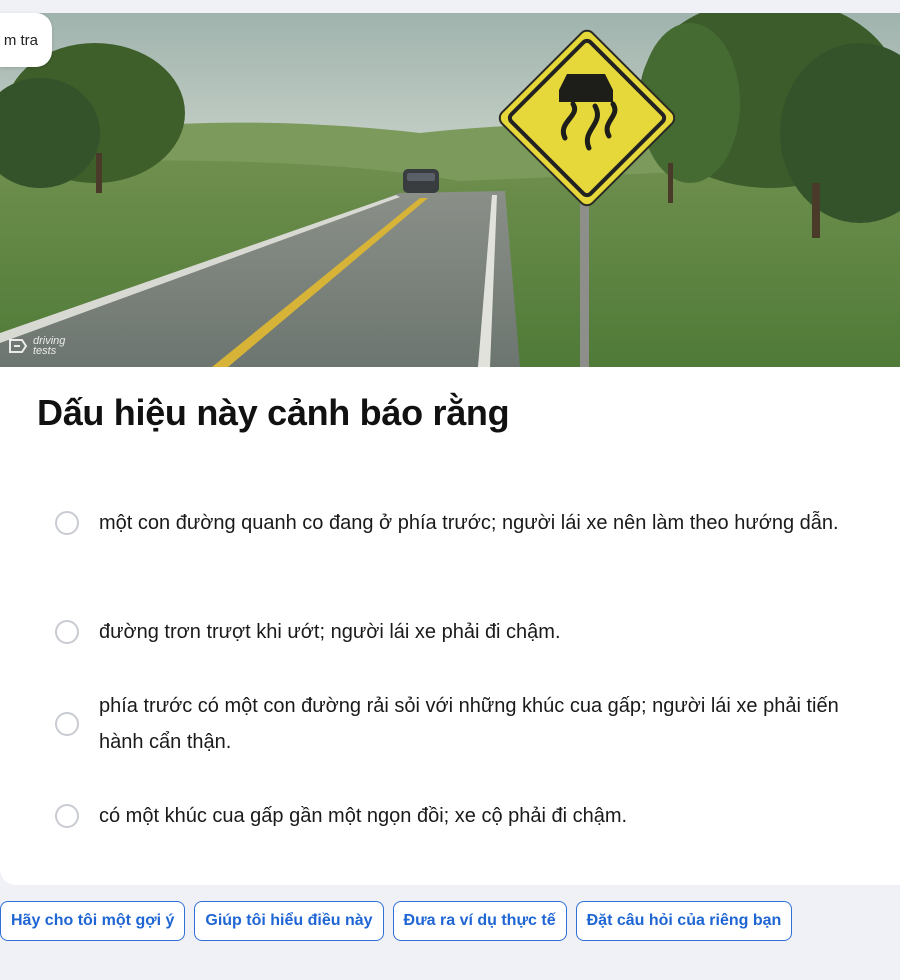  What do you see at coordinates (273, 412) in the screenshot?
I see `question-title: Dấu hiệu này cảnh báo rằng` at bounding box center [273, 412].